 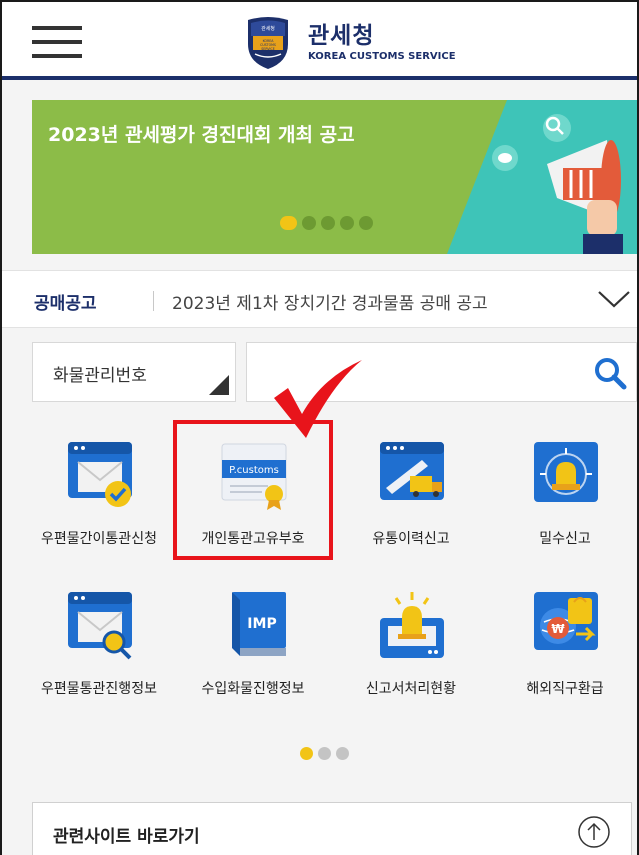 I want to click on emblem-text-top: 관세청, so click(x=268, y=28).